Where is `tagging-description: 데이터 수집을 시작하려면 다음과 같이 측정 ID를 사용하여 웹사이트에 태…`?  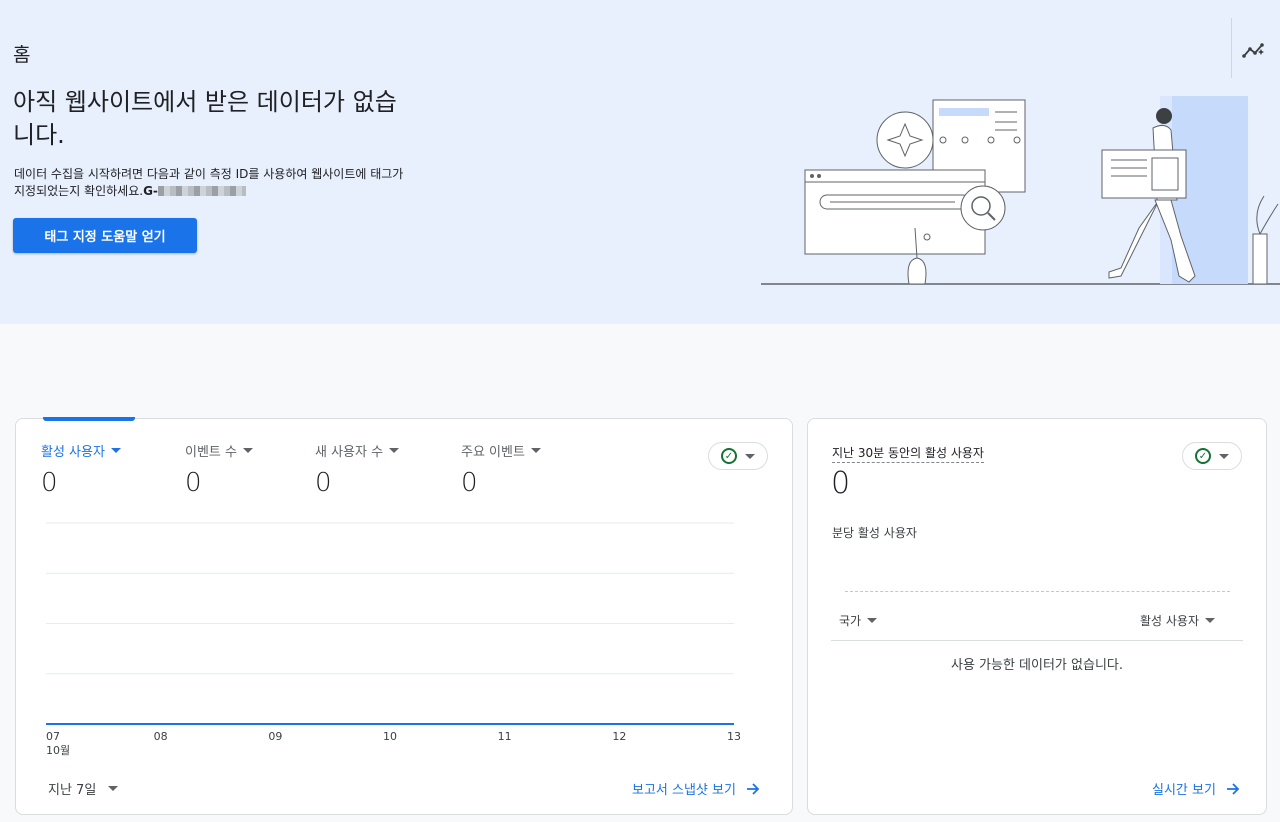
tagging-description: 데이터 수집을 시작하려면 다음과 같이 측정 ID를 사용하여 웹사이트에 태… is located at coordinates (214, 183).